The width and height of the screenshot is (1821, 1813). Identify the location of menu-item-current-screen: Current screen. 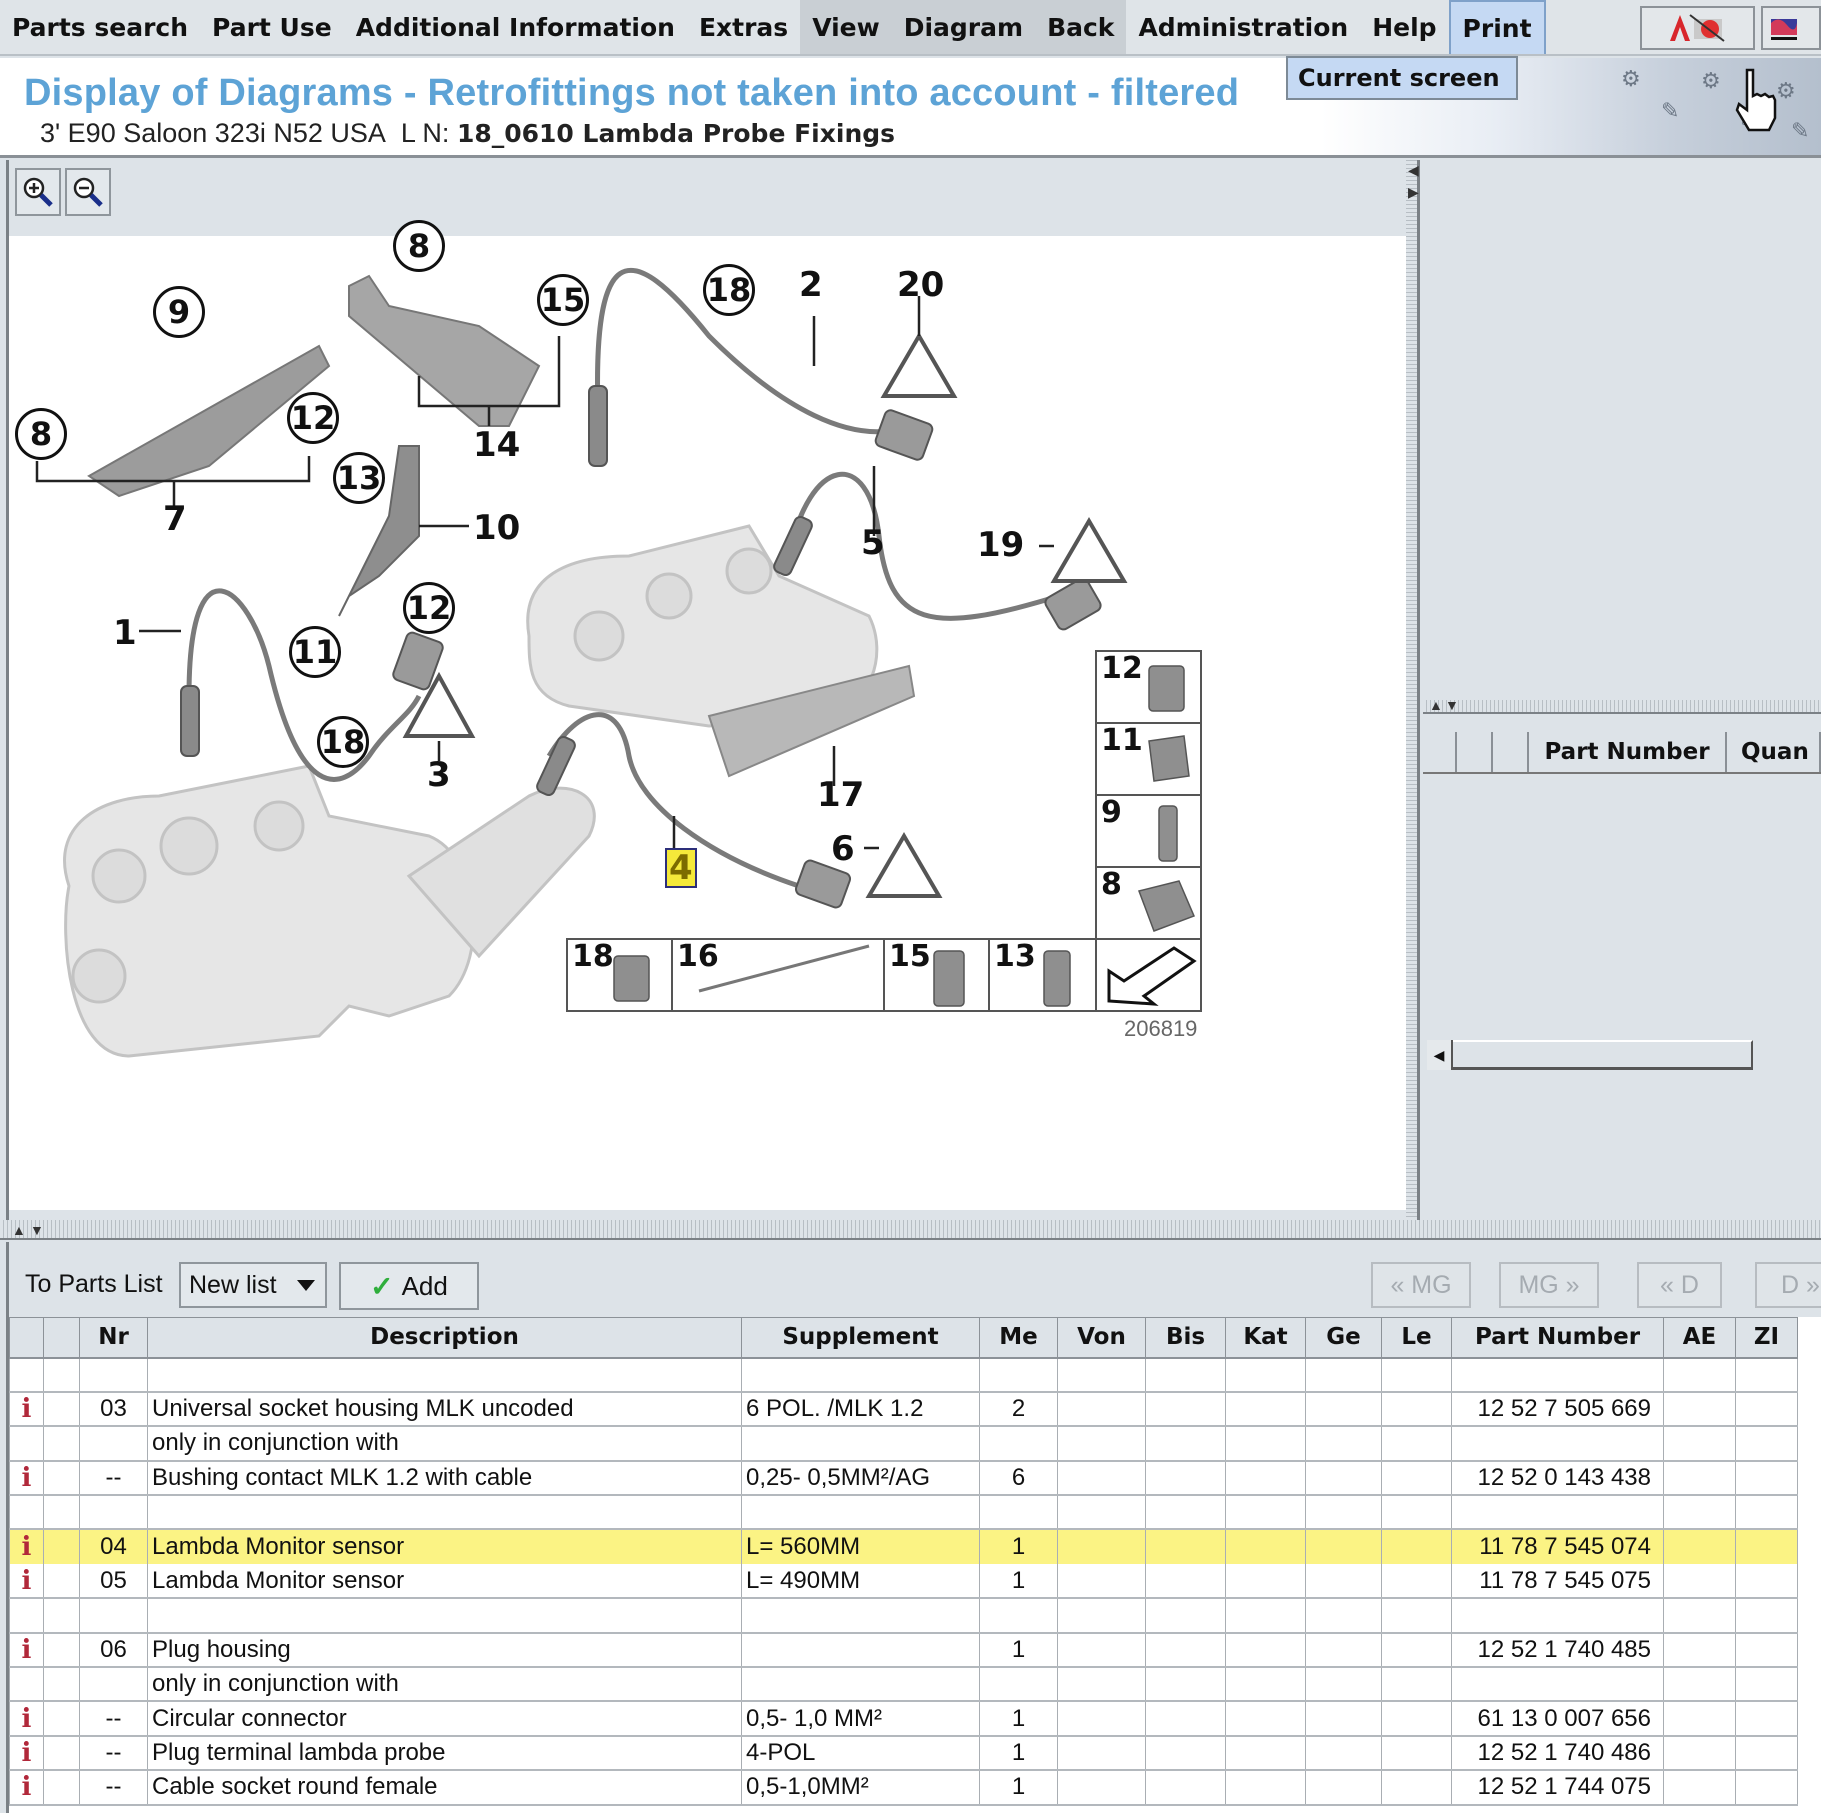
(1399, 78).